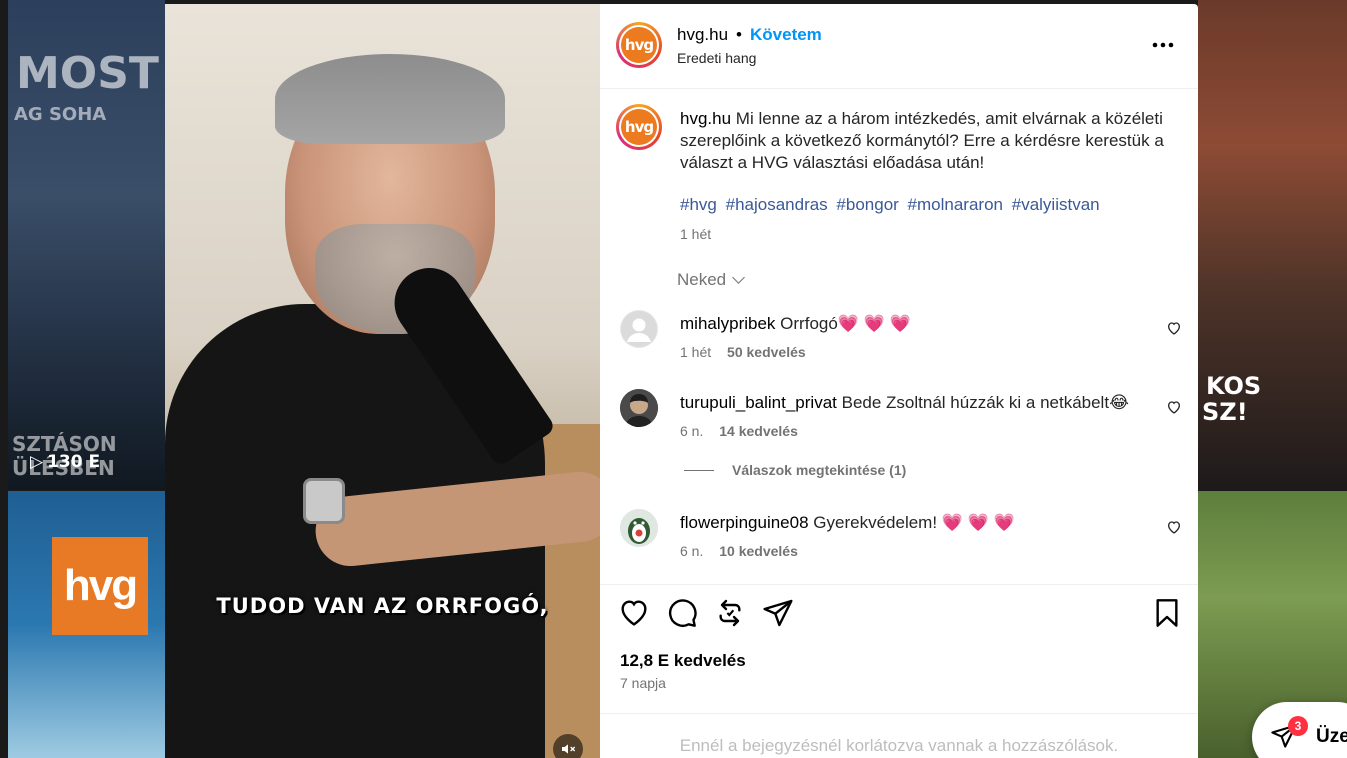  I want to click on comment-meta: 1 hét 50 kedvelés, so click(743, 352).